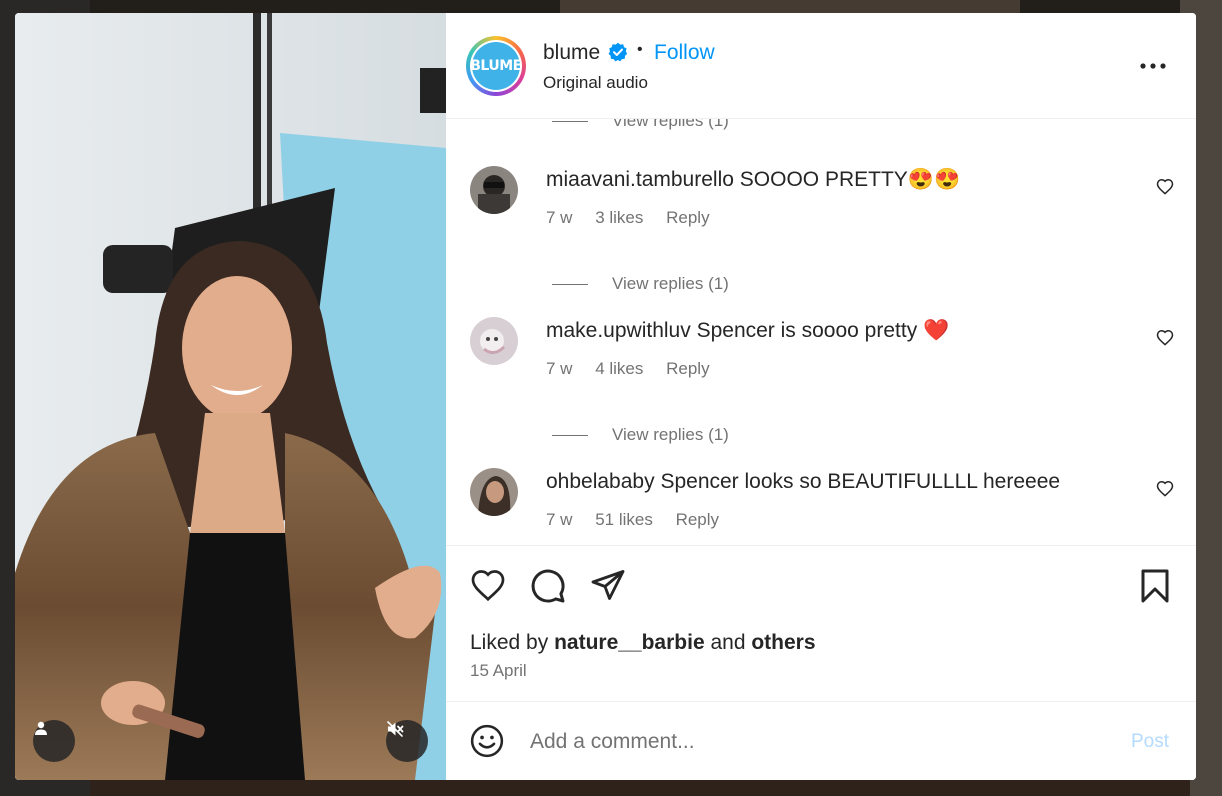 This screenshot has height=796, width=1222. I want to click on emoji-icon, so click(487, 741).